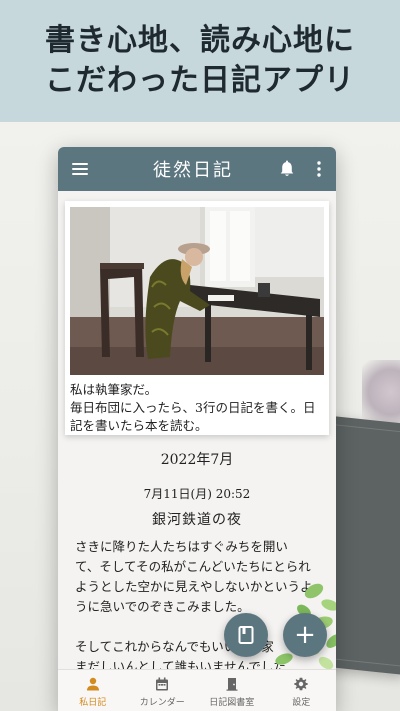 The image size is (400, 711). What do you see at coordinates (200, 80) in the screenshot?
I see `promo-headline-line2: こだわった日記アプリ` at bounding box center [200, 80].